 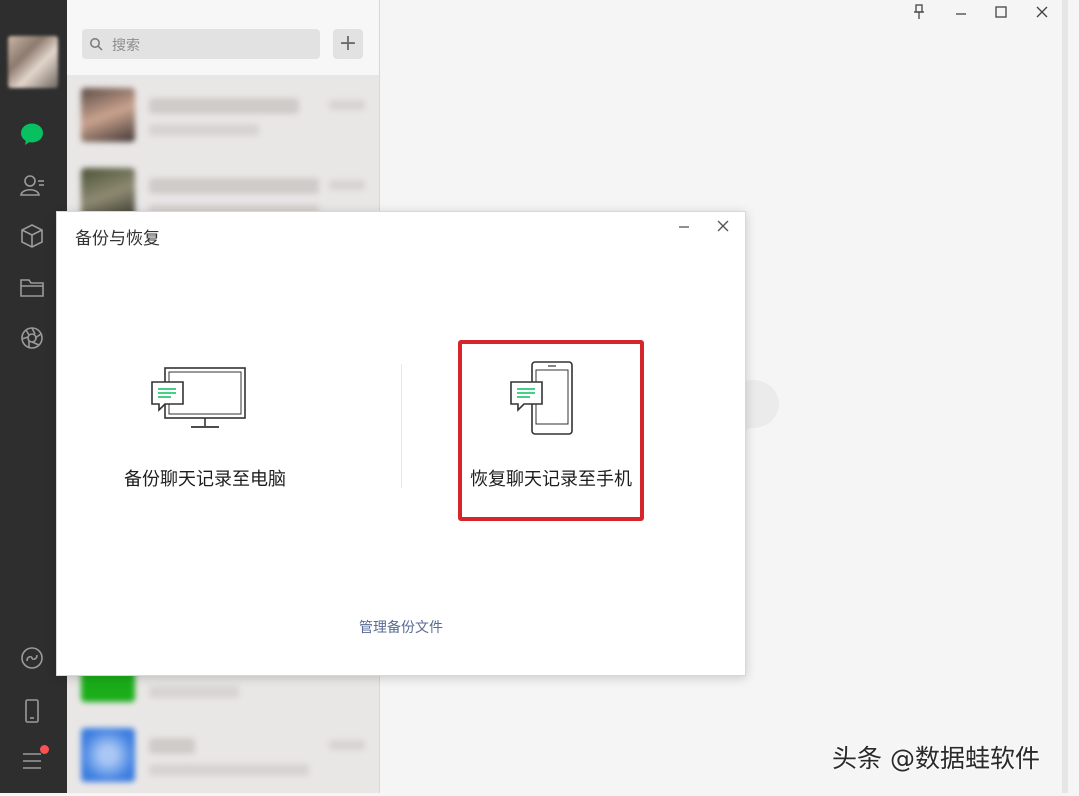 I want to click on contacts-icon, so click(x=32, y=185).